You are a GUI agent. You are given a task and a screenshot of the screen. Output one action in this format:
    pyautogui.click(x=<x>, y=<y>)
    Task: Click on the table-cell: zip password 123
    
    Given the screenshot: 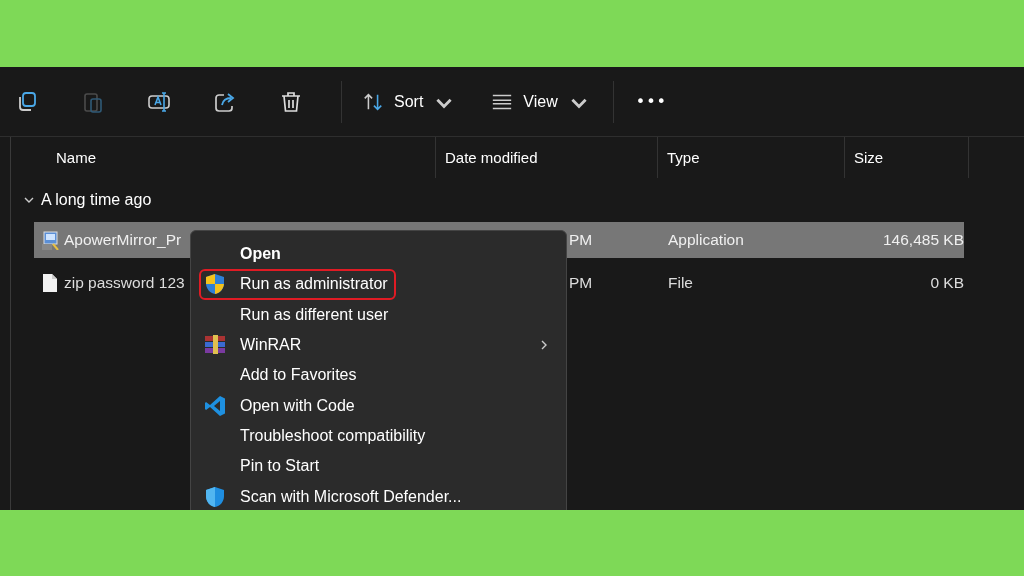 What is the action you would take?
    pyautogui.click(x=124, y=283)
    